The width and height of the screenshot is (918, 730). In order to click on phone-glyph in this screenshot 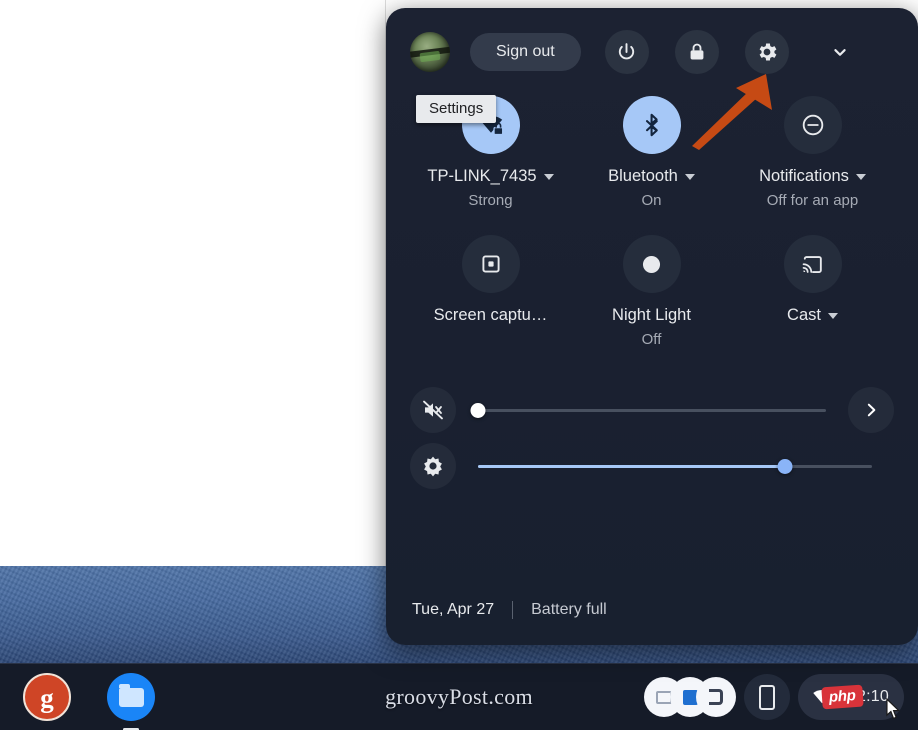, I will do `click(767, 697)`.